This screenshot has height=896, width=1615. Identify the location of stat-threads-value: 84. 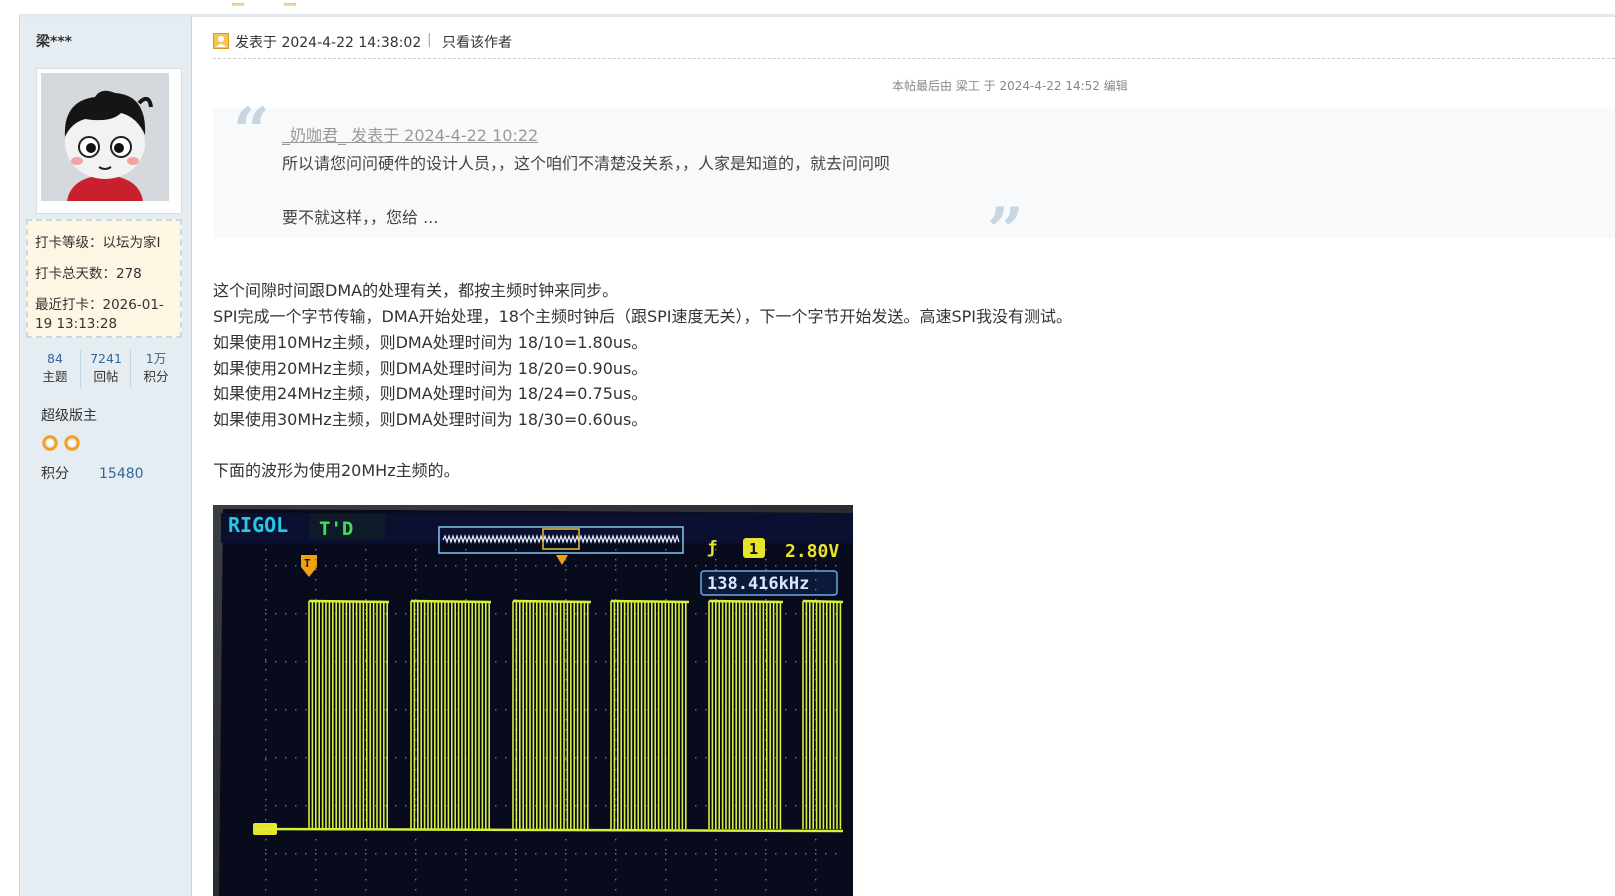
(55, 358).